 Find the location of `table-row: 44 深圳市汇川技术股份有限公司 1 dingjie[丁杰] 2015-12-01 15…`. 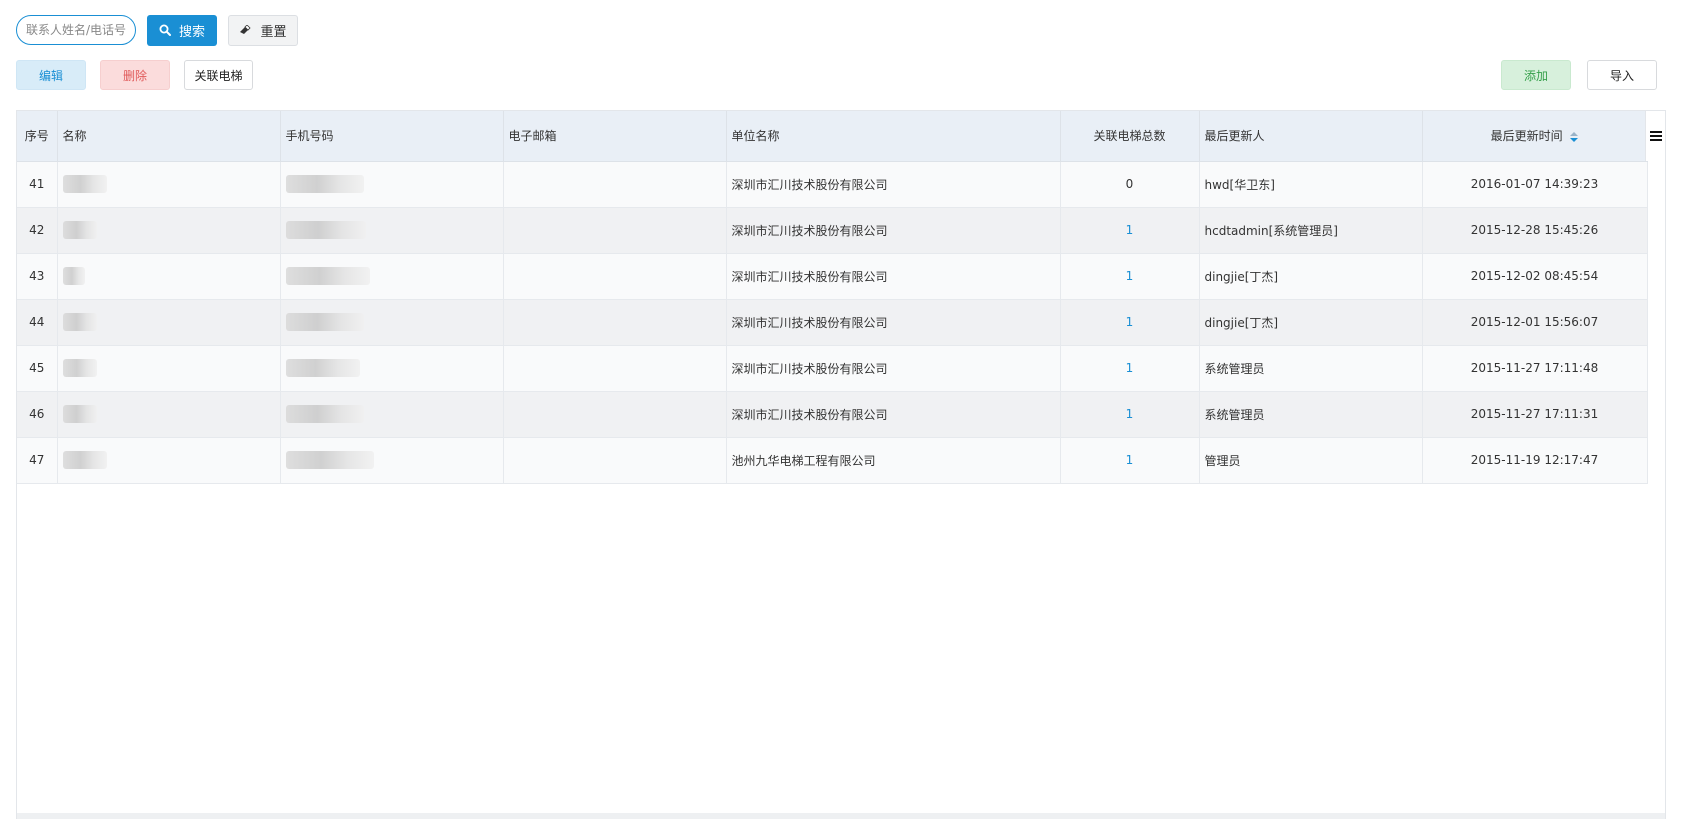

table-row: 44 深圳市汇川技术股份有限公司 1 dingjie[丁杰] 2015-12-01 15… is located at coordinates (832, 322).